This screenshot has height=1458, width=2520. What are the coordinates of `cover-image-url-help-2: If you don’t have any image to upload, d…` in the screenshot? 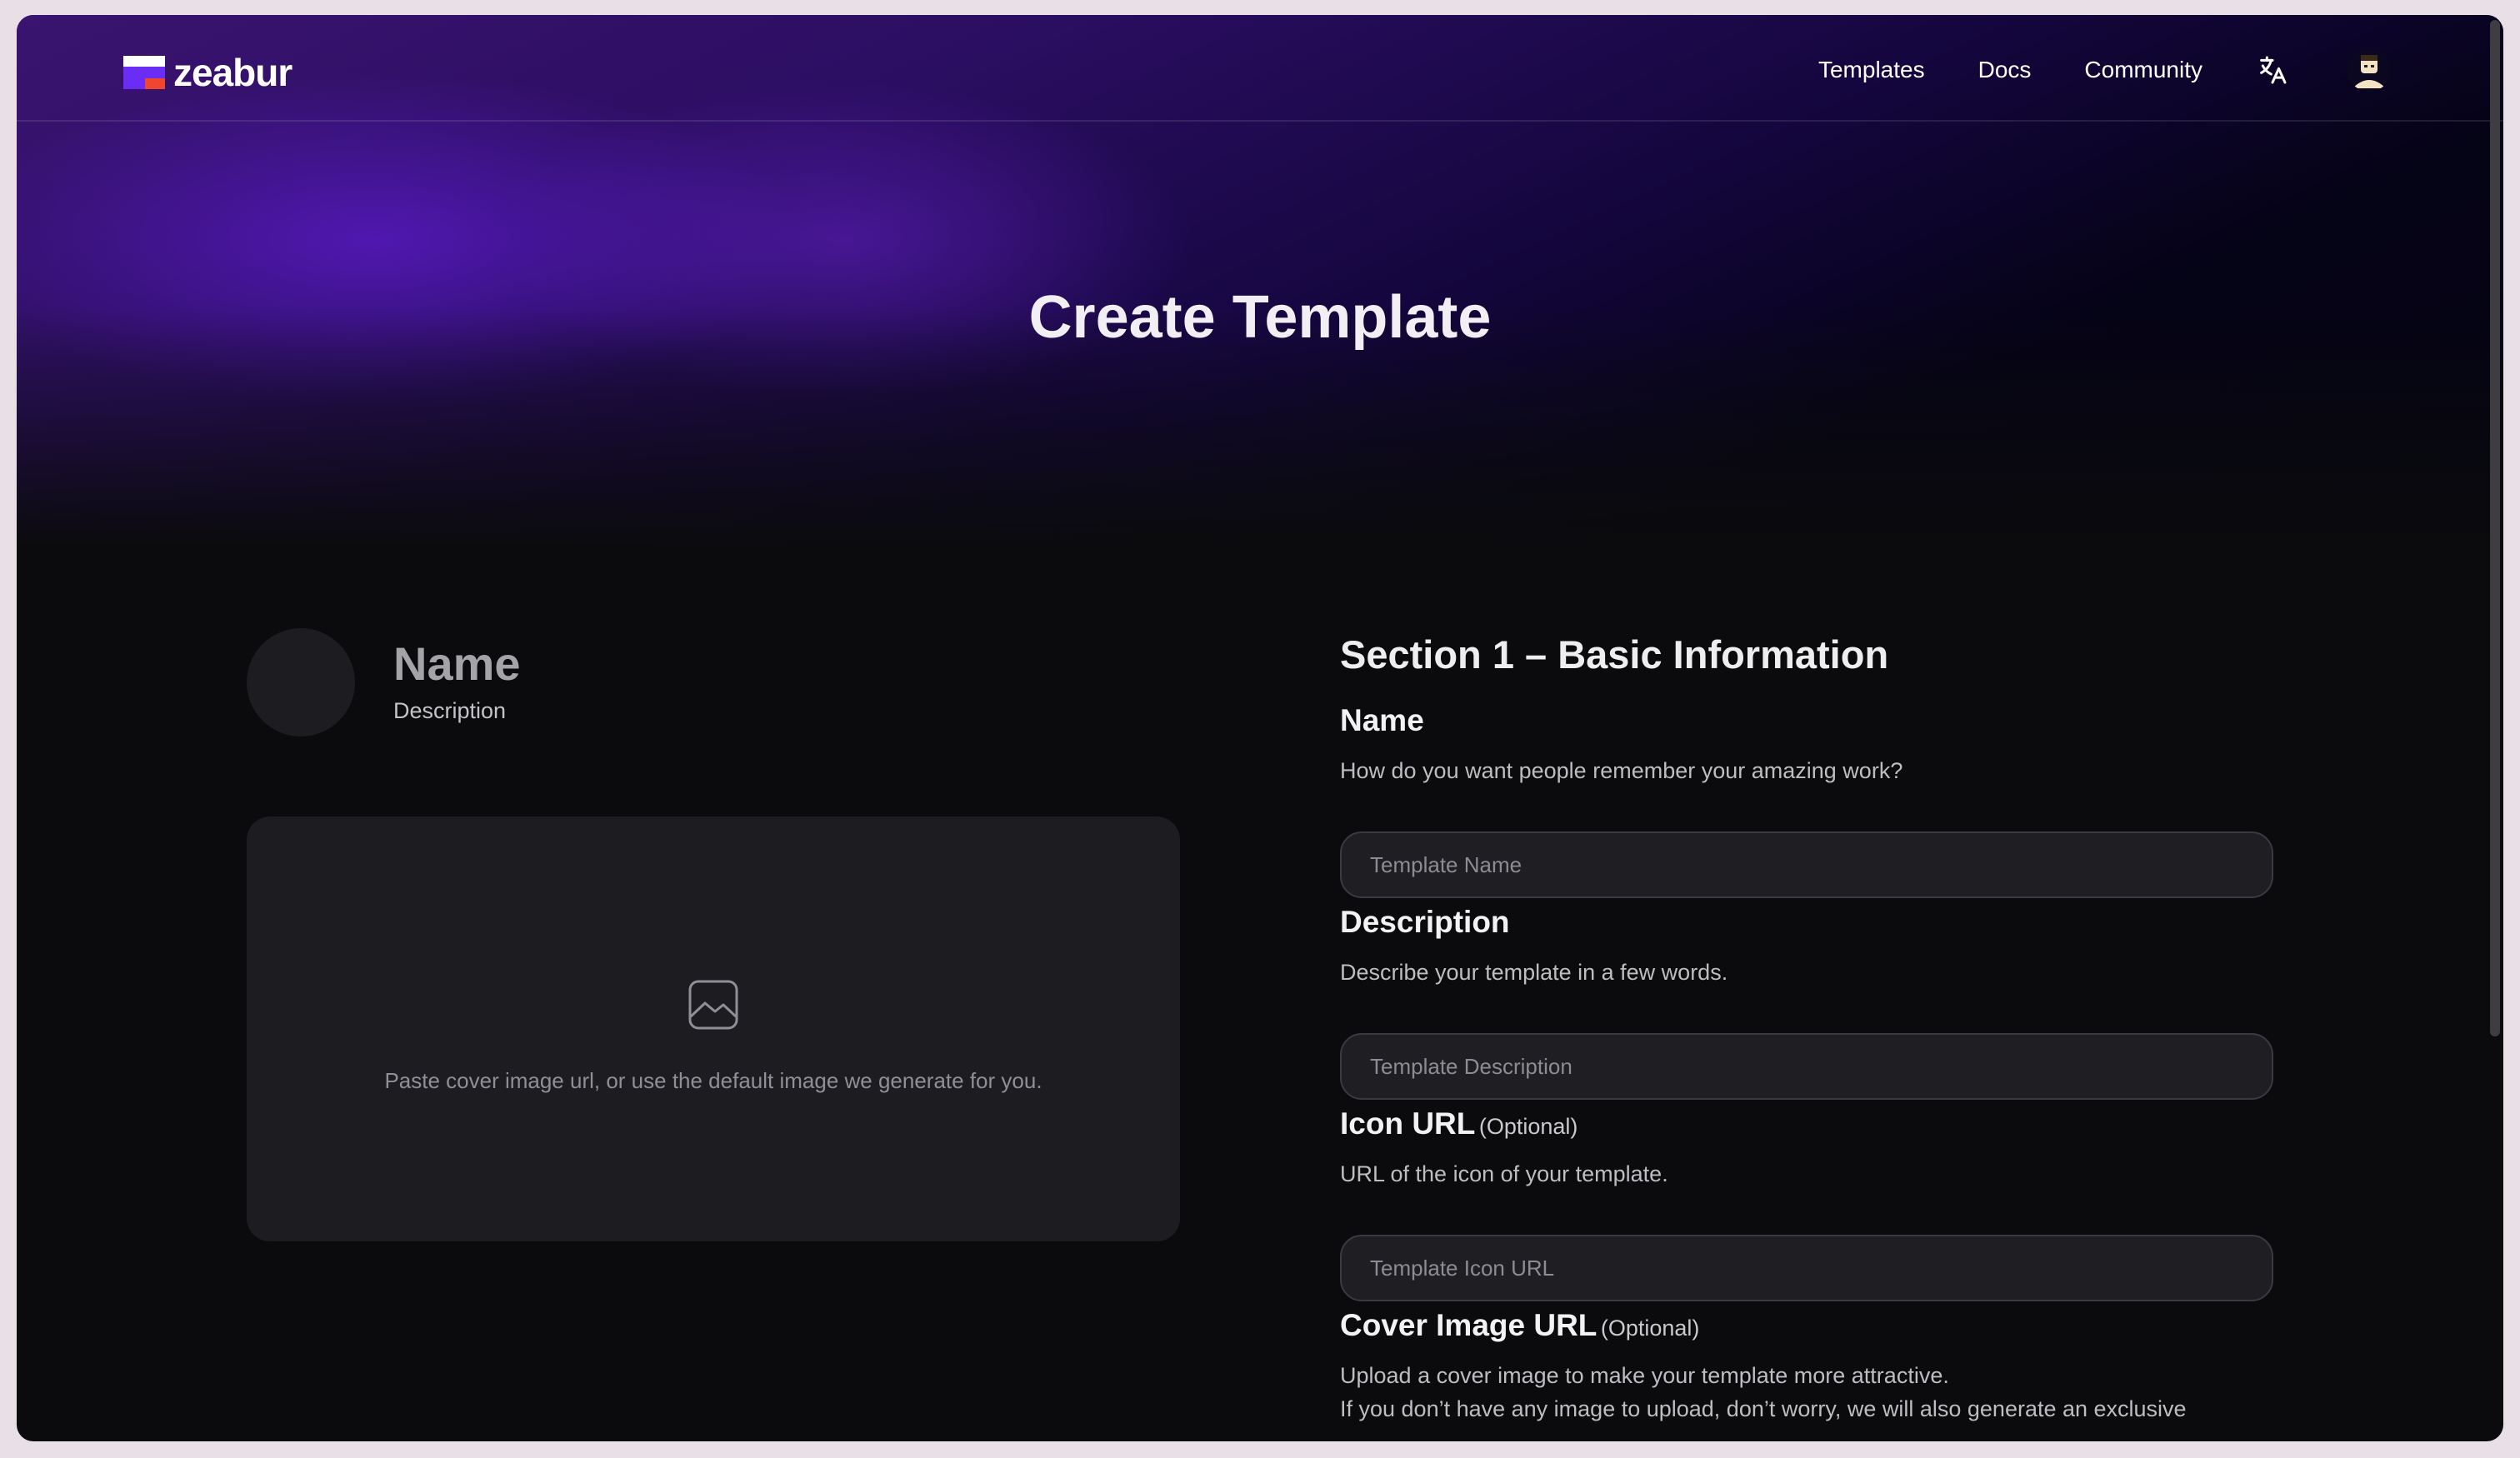 It's located at (1763, 1408).